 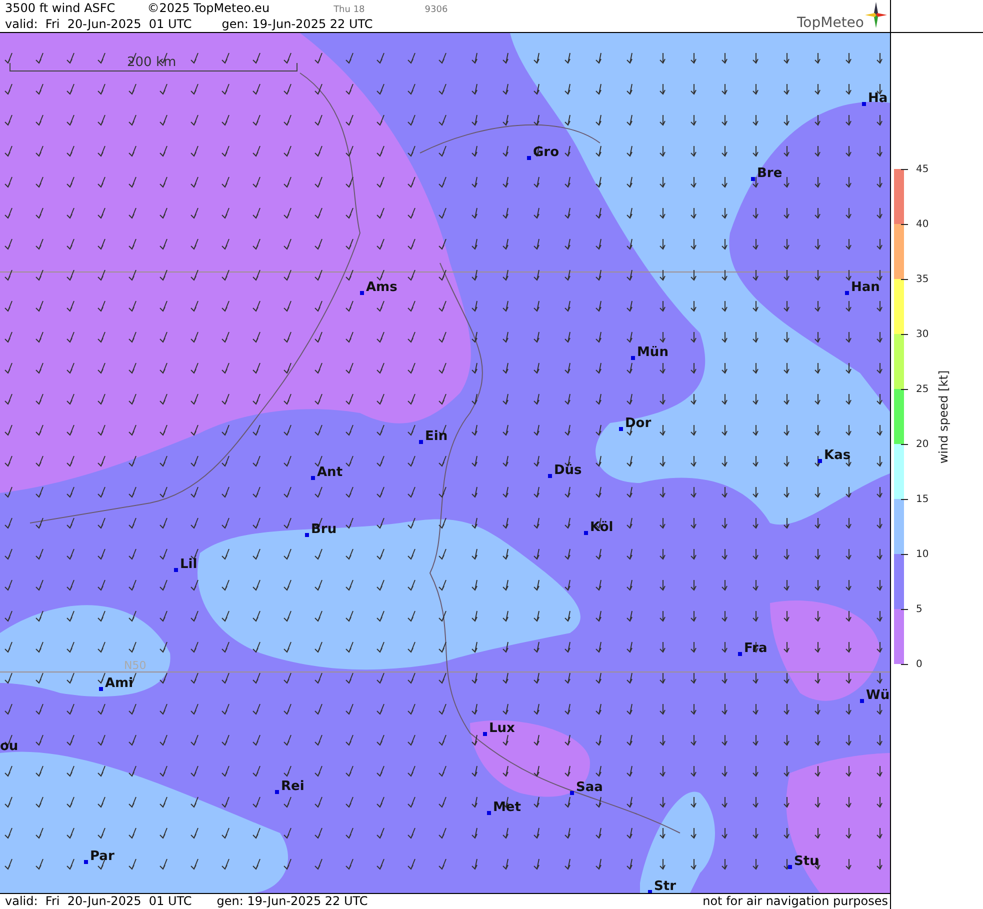 What do you see at coordinates (135, 665) in the screenshot?
I see `latitude-label: N50` at bounding box center [135, 665].